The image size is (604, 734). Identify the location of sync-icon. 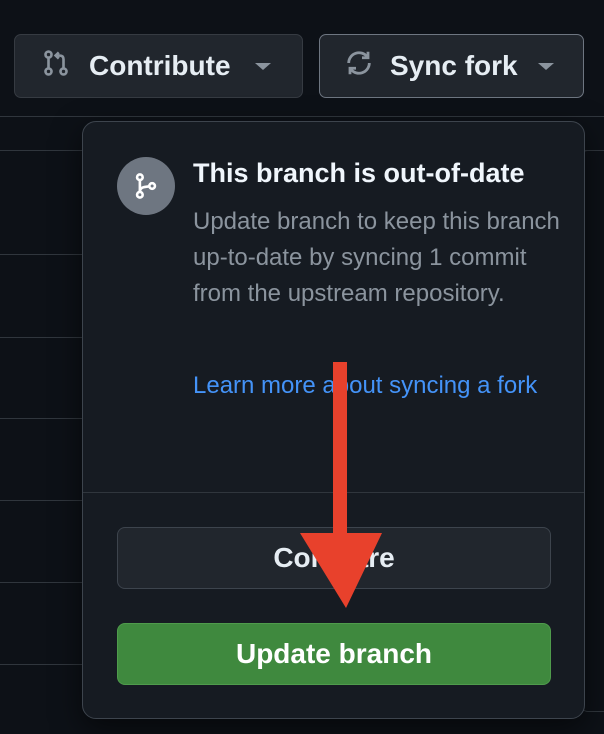
(359, 66).